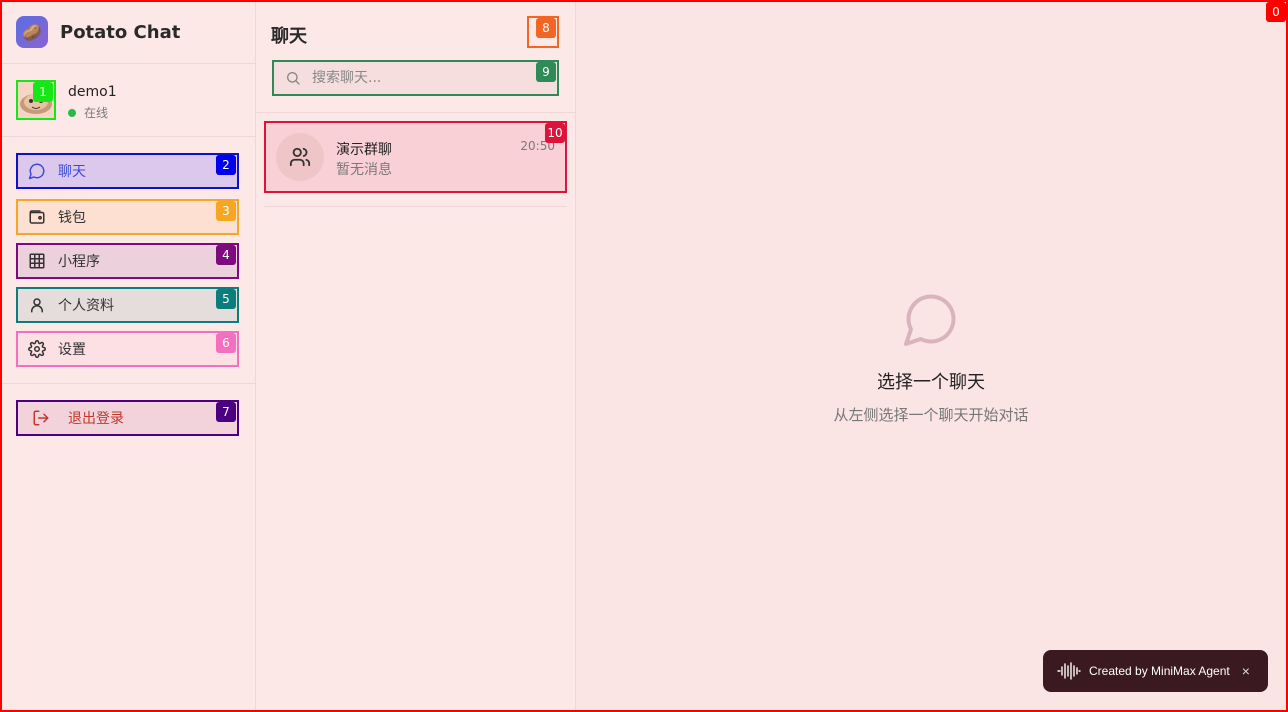 Image resolution: width=1288 pixels, height=712 pixels. What do you see at coordinates (1276, 12) in the screenshot?
I see `overlay-badge: 0` at bounding box center [1276, 12].